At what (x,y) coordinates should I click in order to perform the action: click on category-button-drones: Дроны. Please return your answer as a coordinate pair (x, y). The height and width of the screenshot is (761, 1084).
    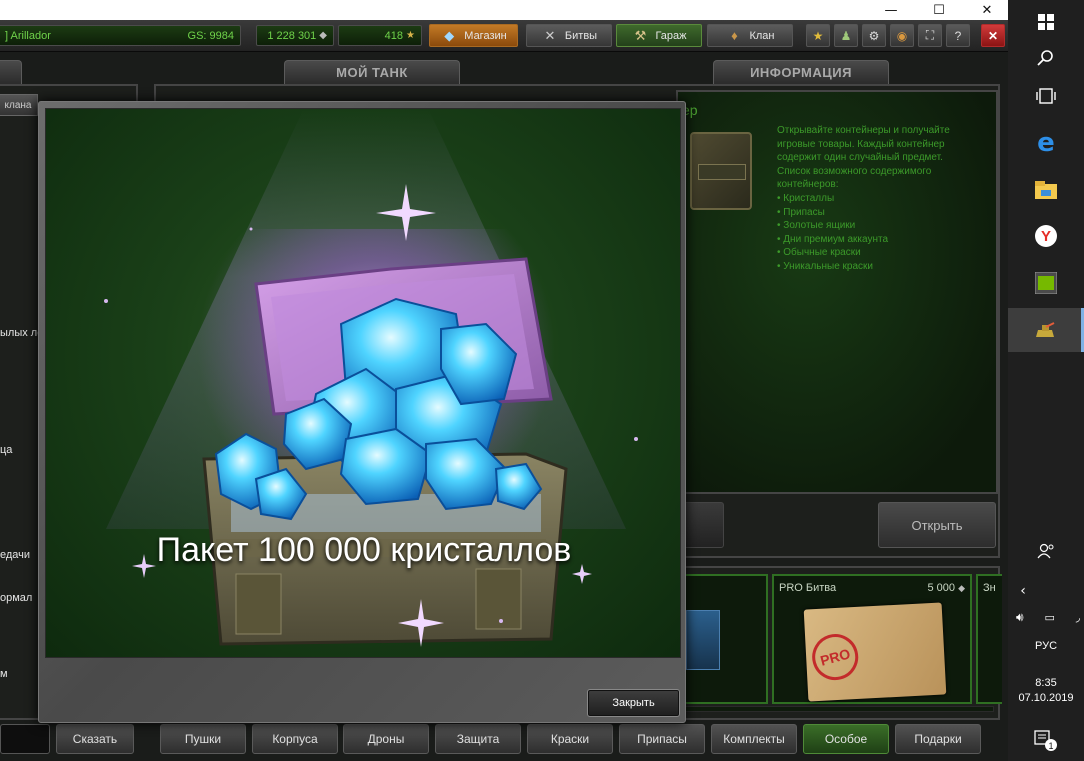
    Looking at the image, I should click on (386, 739).